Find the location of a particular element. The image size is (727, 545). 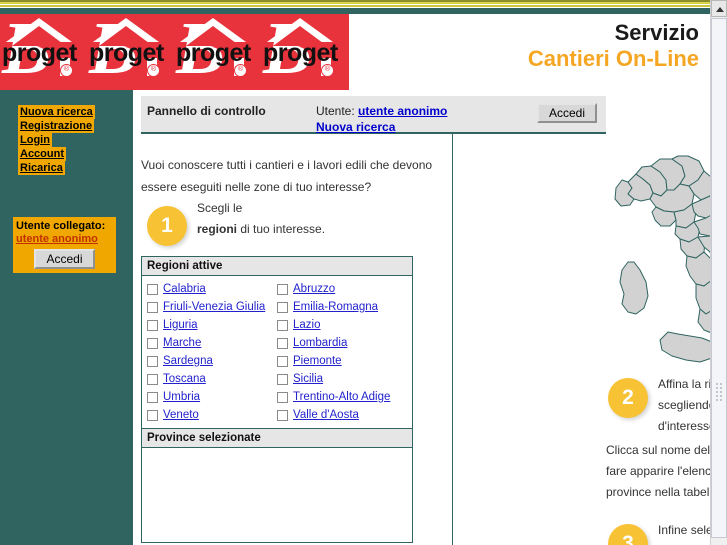

region-row: Marche is located at coordinates (212, 343).